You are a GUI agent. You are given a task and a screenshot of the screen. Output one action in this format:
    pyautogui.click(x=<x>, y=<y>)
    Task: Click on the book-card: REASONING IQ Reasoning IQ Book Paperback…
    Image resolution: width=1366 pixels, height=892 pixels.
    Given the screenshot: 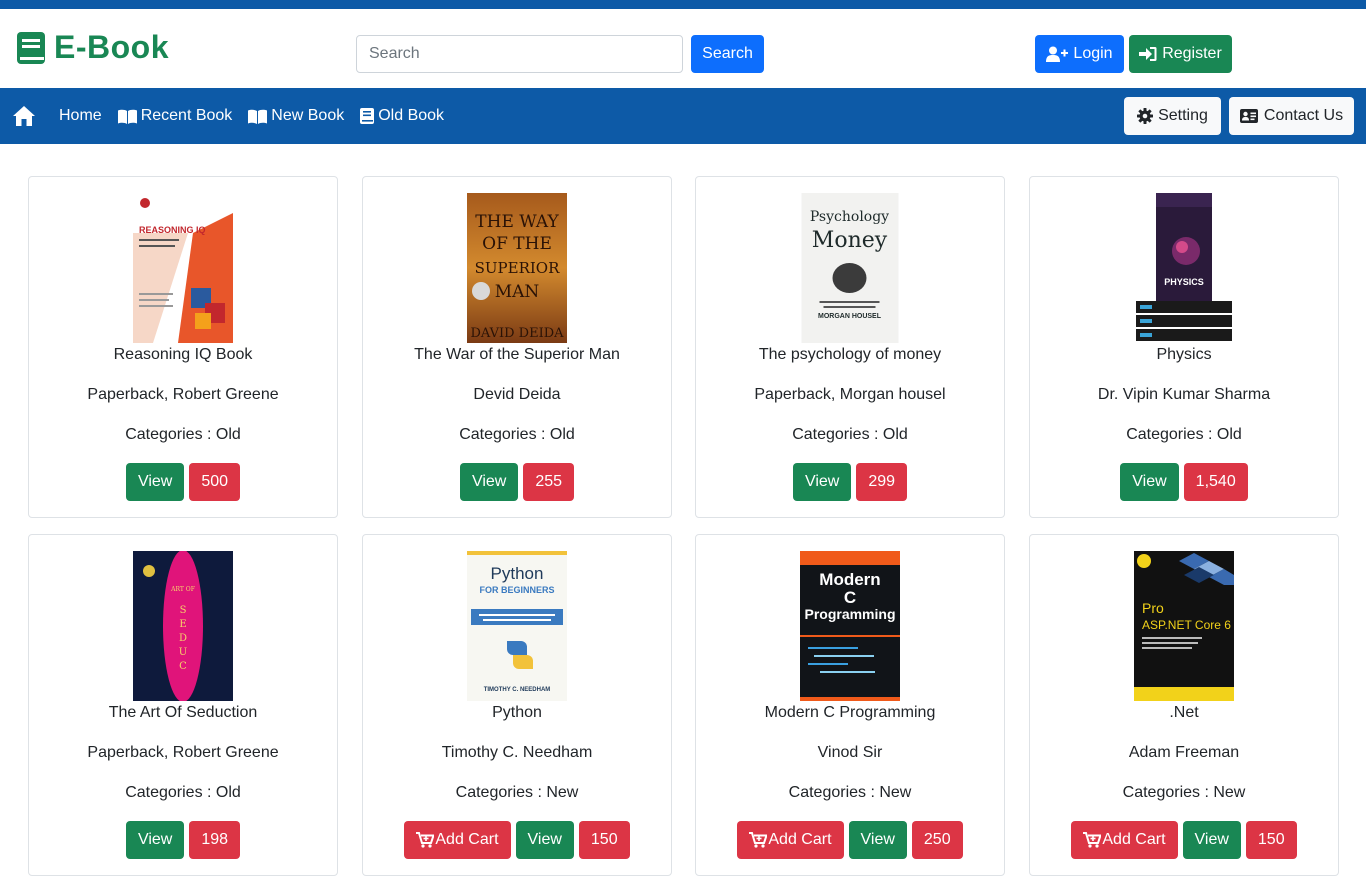 What is the action you would take?
    pyautogui.click(x=183, y=347)
    